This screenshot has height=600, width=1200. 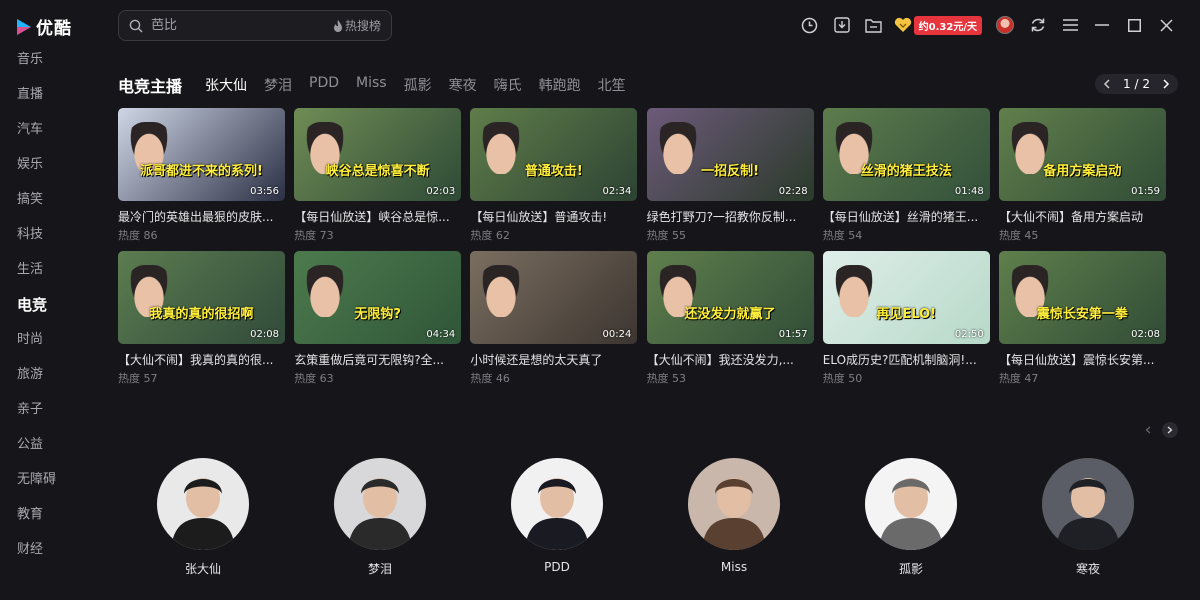 What do you see at coordinates (44, 26) in the screenshot?
I see `youku-logo: 优酷` at bounding box center [44, 26].